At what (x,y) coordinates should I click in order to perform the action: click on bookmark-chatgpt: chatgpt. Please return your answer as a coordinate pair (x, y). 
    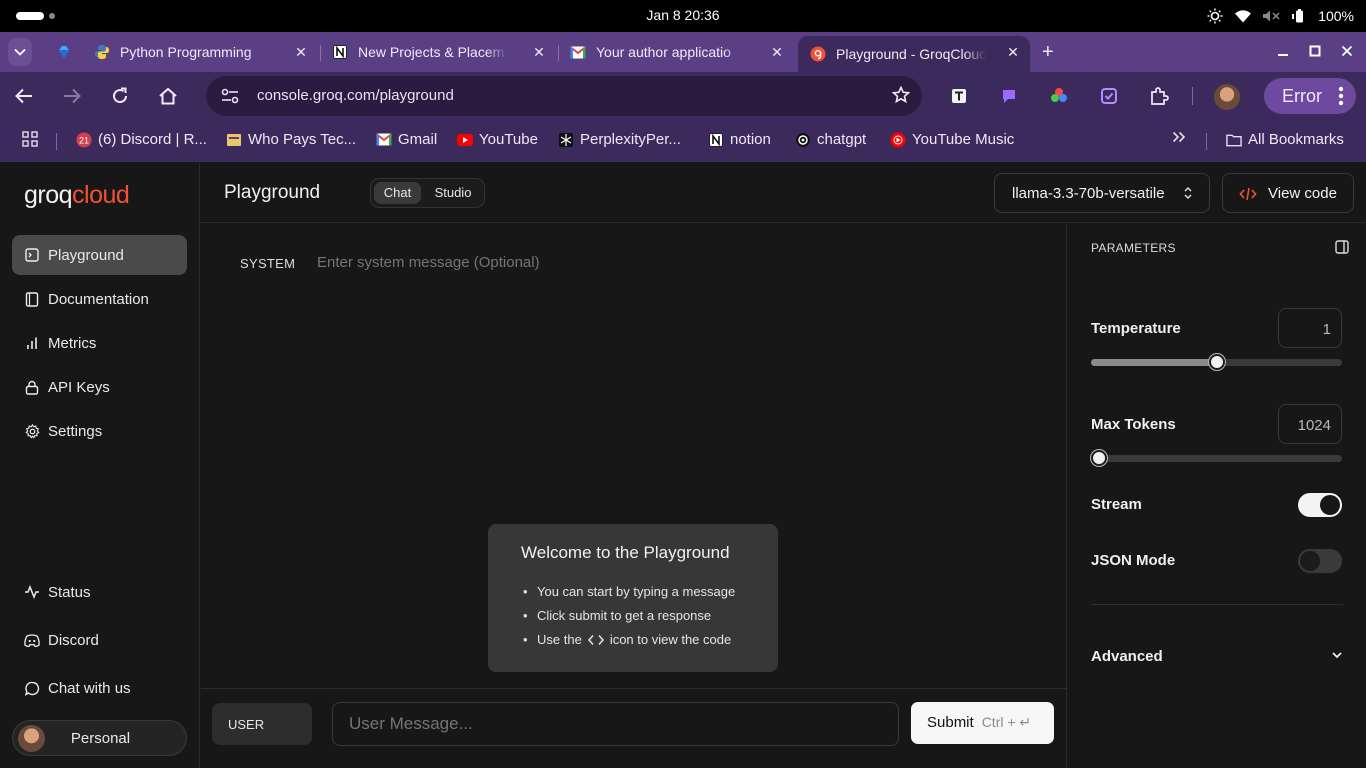
    Looking at the image, I should click on (830, 139).